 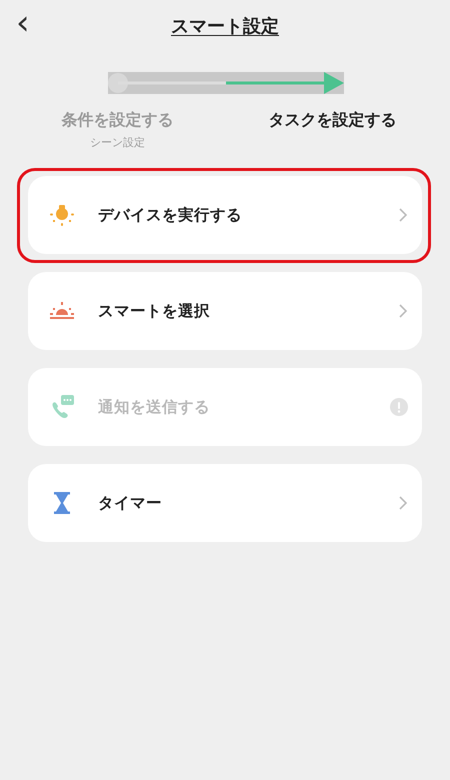 What do you see at coordinates (332, 120) in the screenshot?
I see `step-label: タスクを設定する` at bounding box center [332, 120].